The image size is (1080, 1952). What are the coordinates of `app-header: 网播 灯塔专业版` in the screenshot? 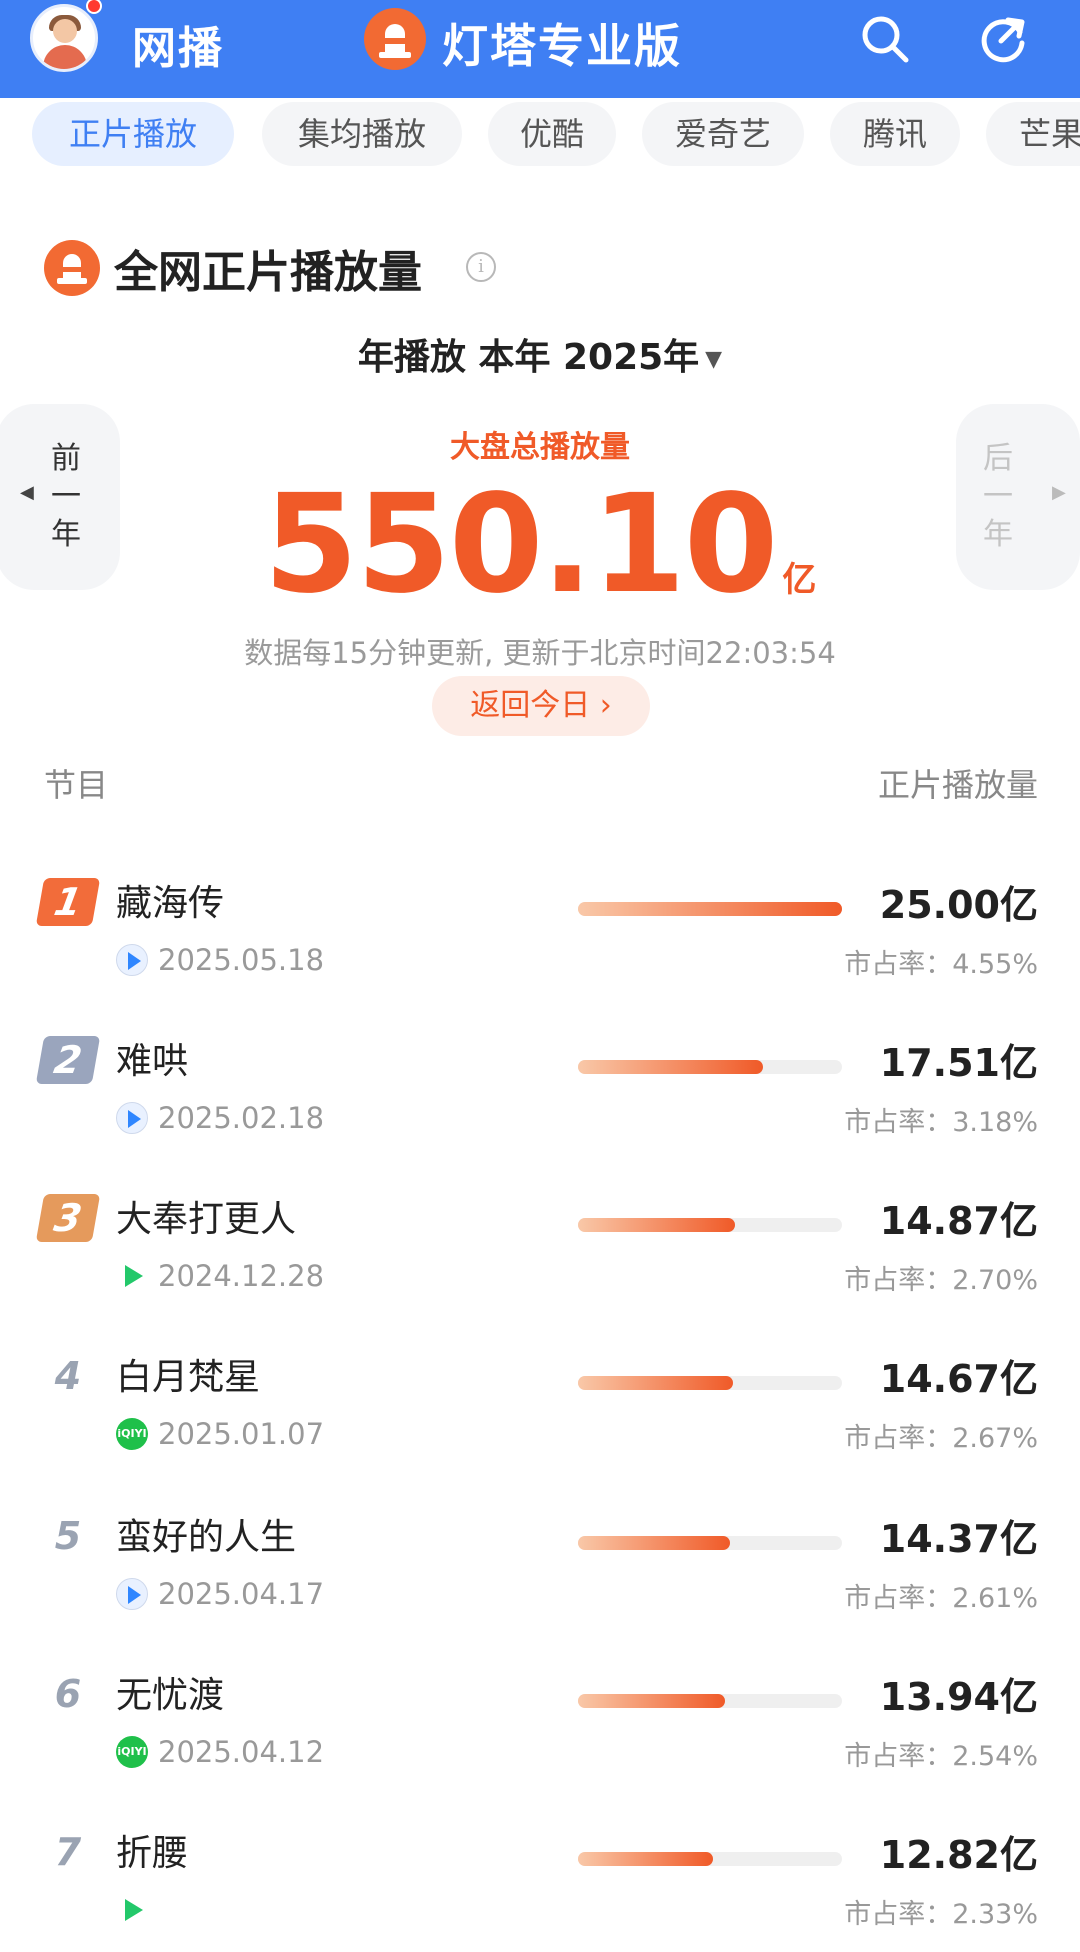 It's located at (540, 49).